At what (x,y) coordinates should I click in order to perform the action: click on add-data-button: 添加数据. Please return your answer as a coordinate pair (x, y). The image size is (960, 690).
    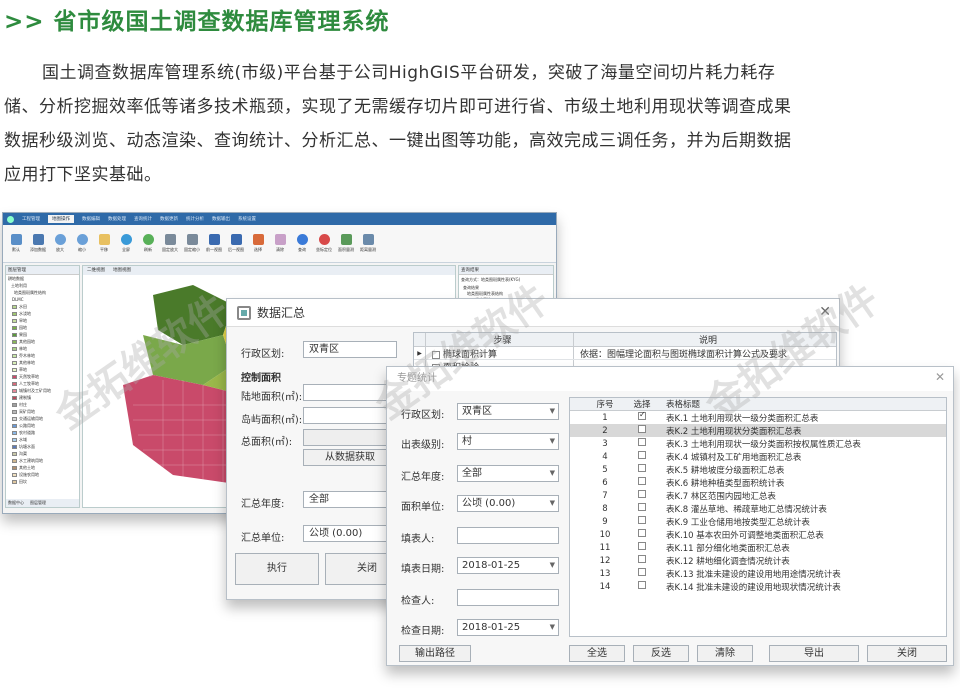
    Looking at the image, I should click on (38, 243).